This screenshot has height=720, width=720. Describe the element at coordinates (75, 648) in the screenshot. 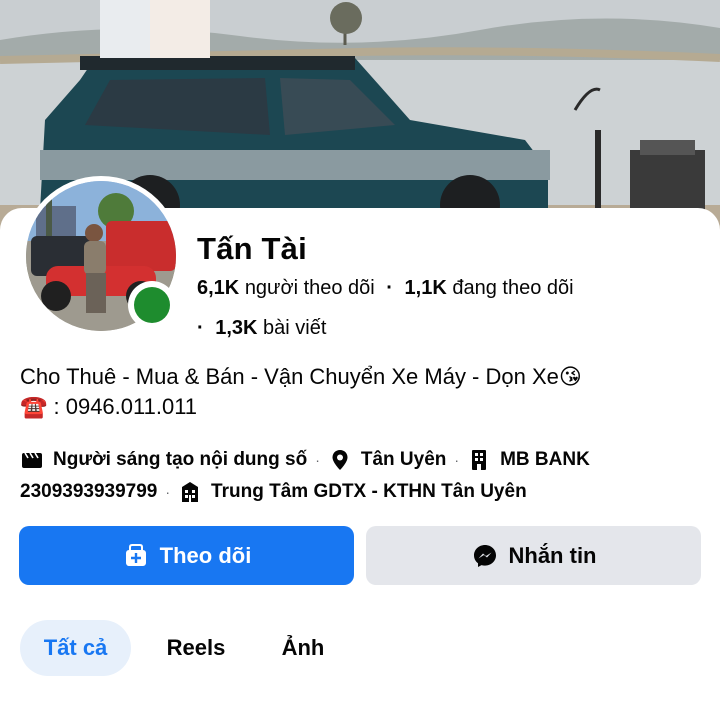

I see `tab-all: Tất cả` at that location.